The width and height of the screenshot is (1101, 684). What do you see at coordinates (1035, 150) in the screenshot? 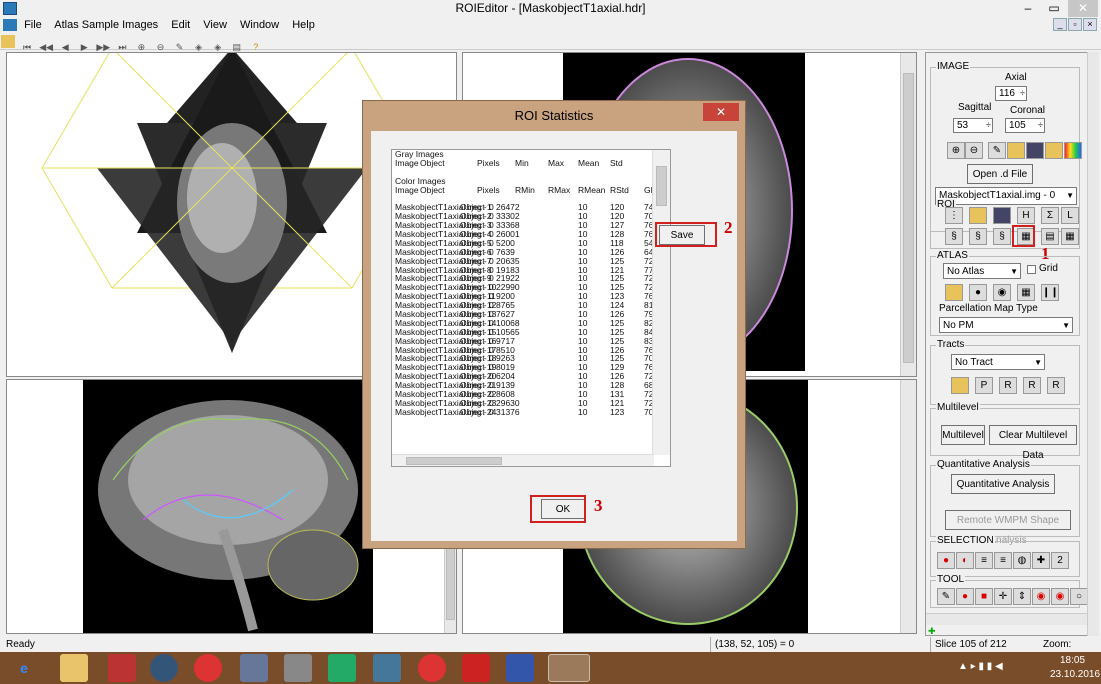
I see `save-image-icon` at bounding box center [1035, 150].